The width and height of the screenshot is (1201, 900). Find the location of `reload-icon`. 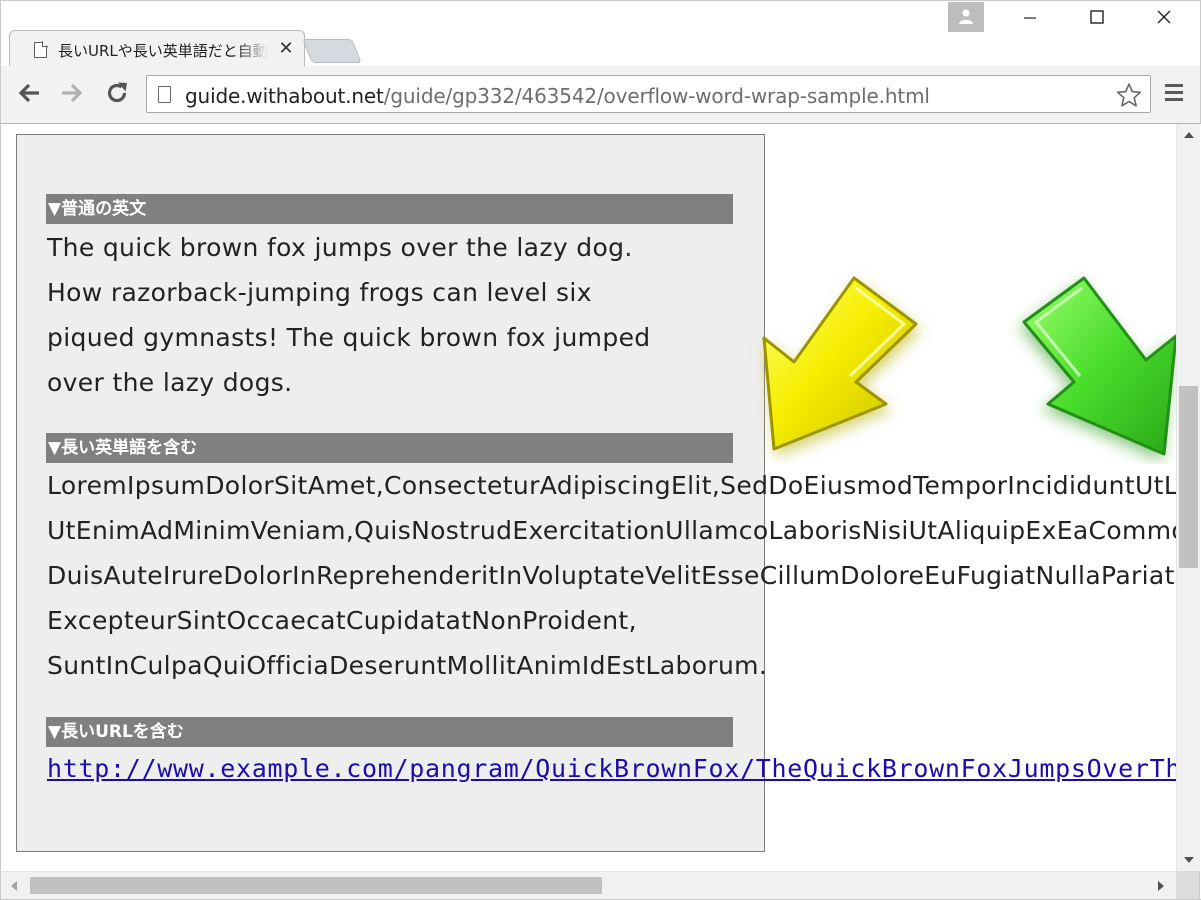

reload-icon is located at coordinates (117, 92).